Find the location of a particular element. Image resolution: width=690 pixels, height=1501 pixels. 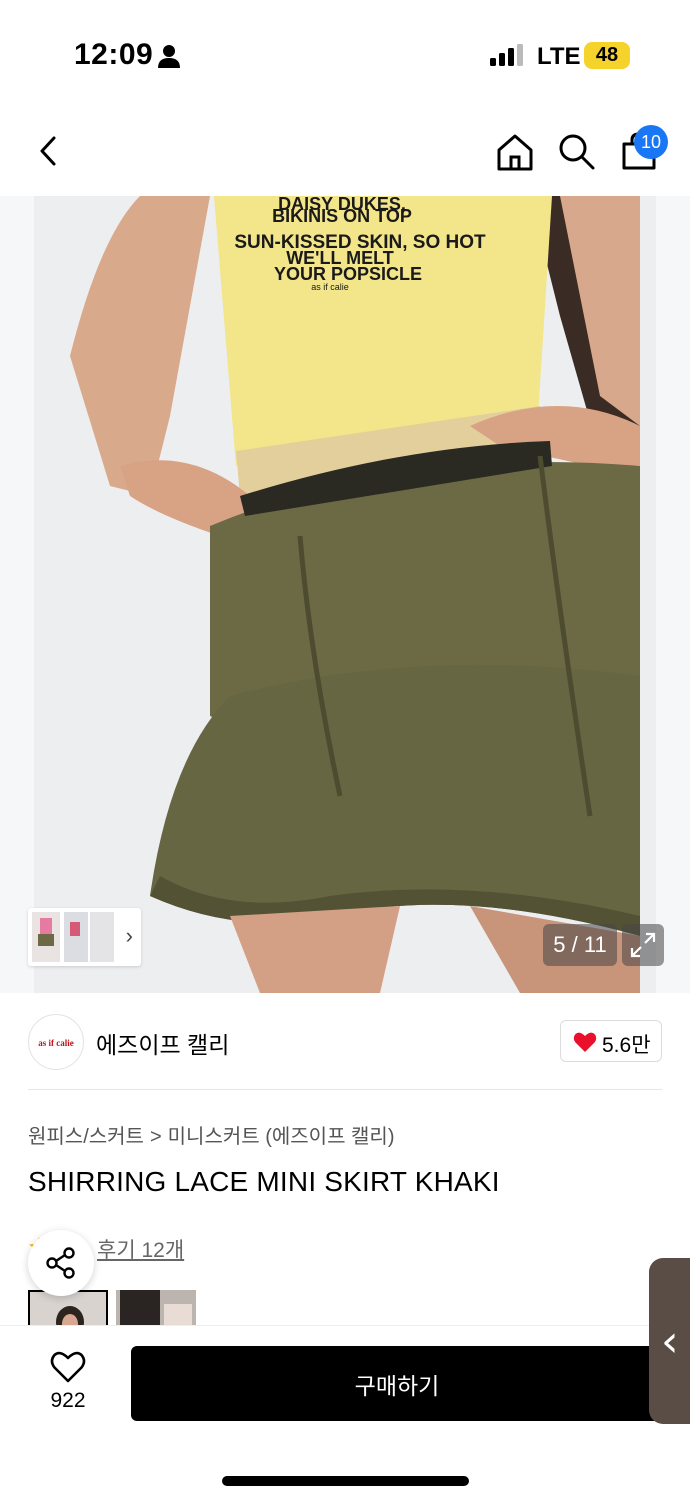

breadcrumb-category: 원피스/스커트 is located at coordinates (86, 1137).